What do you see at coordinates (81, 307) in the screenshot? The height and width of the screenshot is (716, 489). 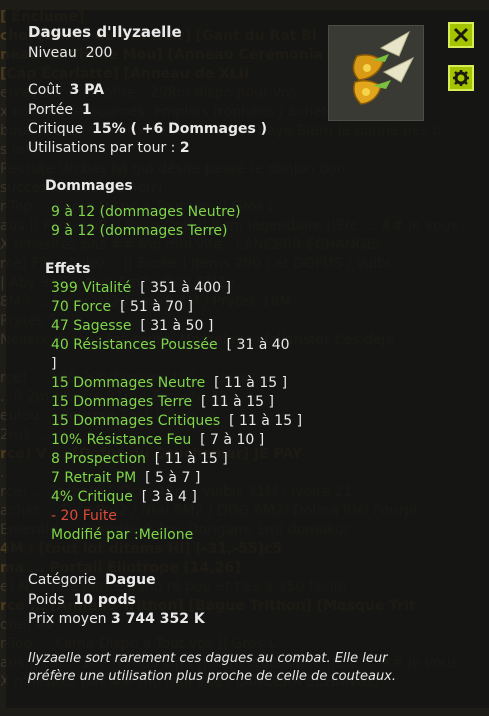 I see `effect-value: 70 Force` at bounding box center [81, 307].